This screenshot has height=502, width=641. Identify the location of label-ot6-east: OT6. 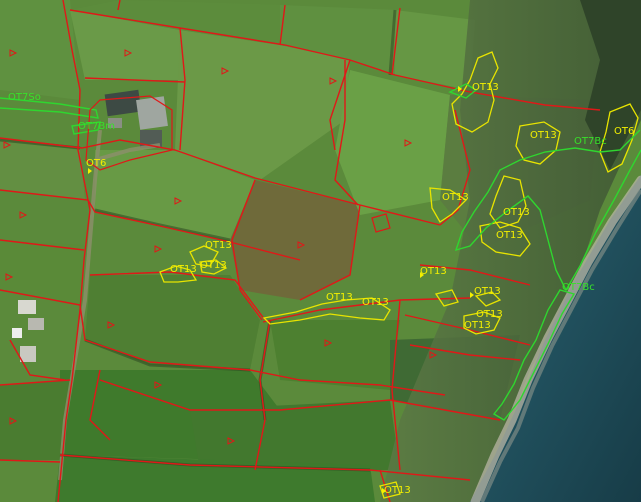
(624, 131).